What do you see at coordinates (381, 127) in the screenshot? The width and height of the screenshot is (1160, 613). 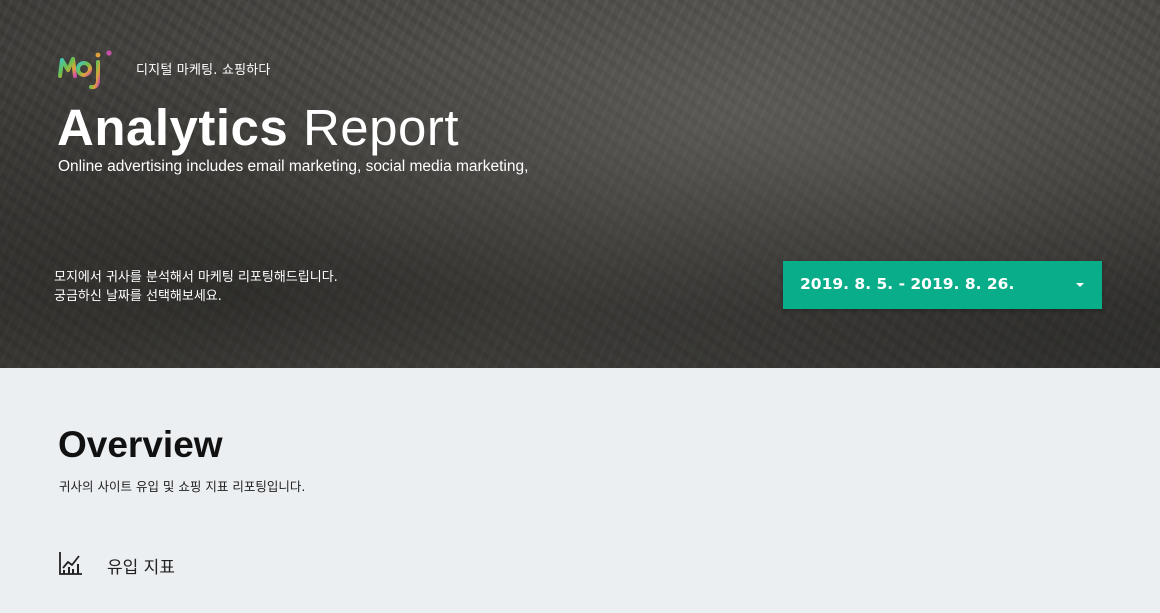 I see `title-light: Report` at bounding box center [381, 127].